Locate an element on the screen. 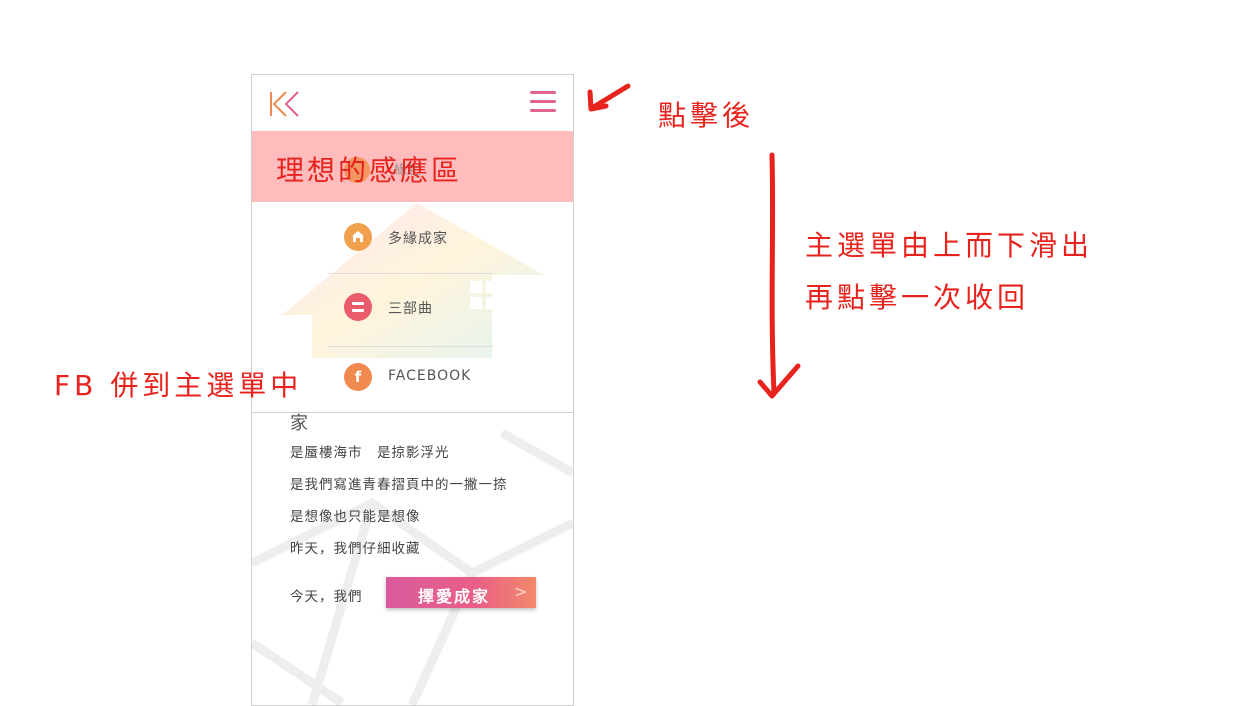 The image size is (1249, 706). annotation-after-click: 點擊後 is located at coordinates (706, 115).